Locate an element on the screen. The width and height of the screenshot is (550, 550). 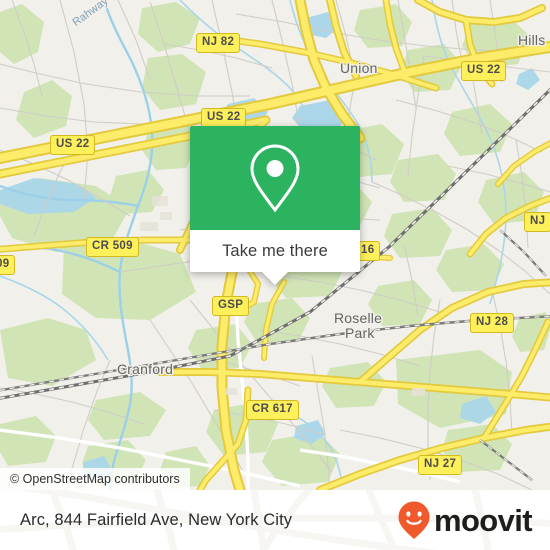
popup-header is located at coordinates (275, 178).